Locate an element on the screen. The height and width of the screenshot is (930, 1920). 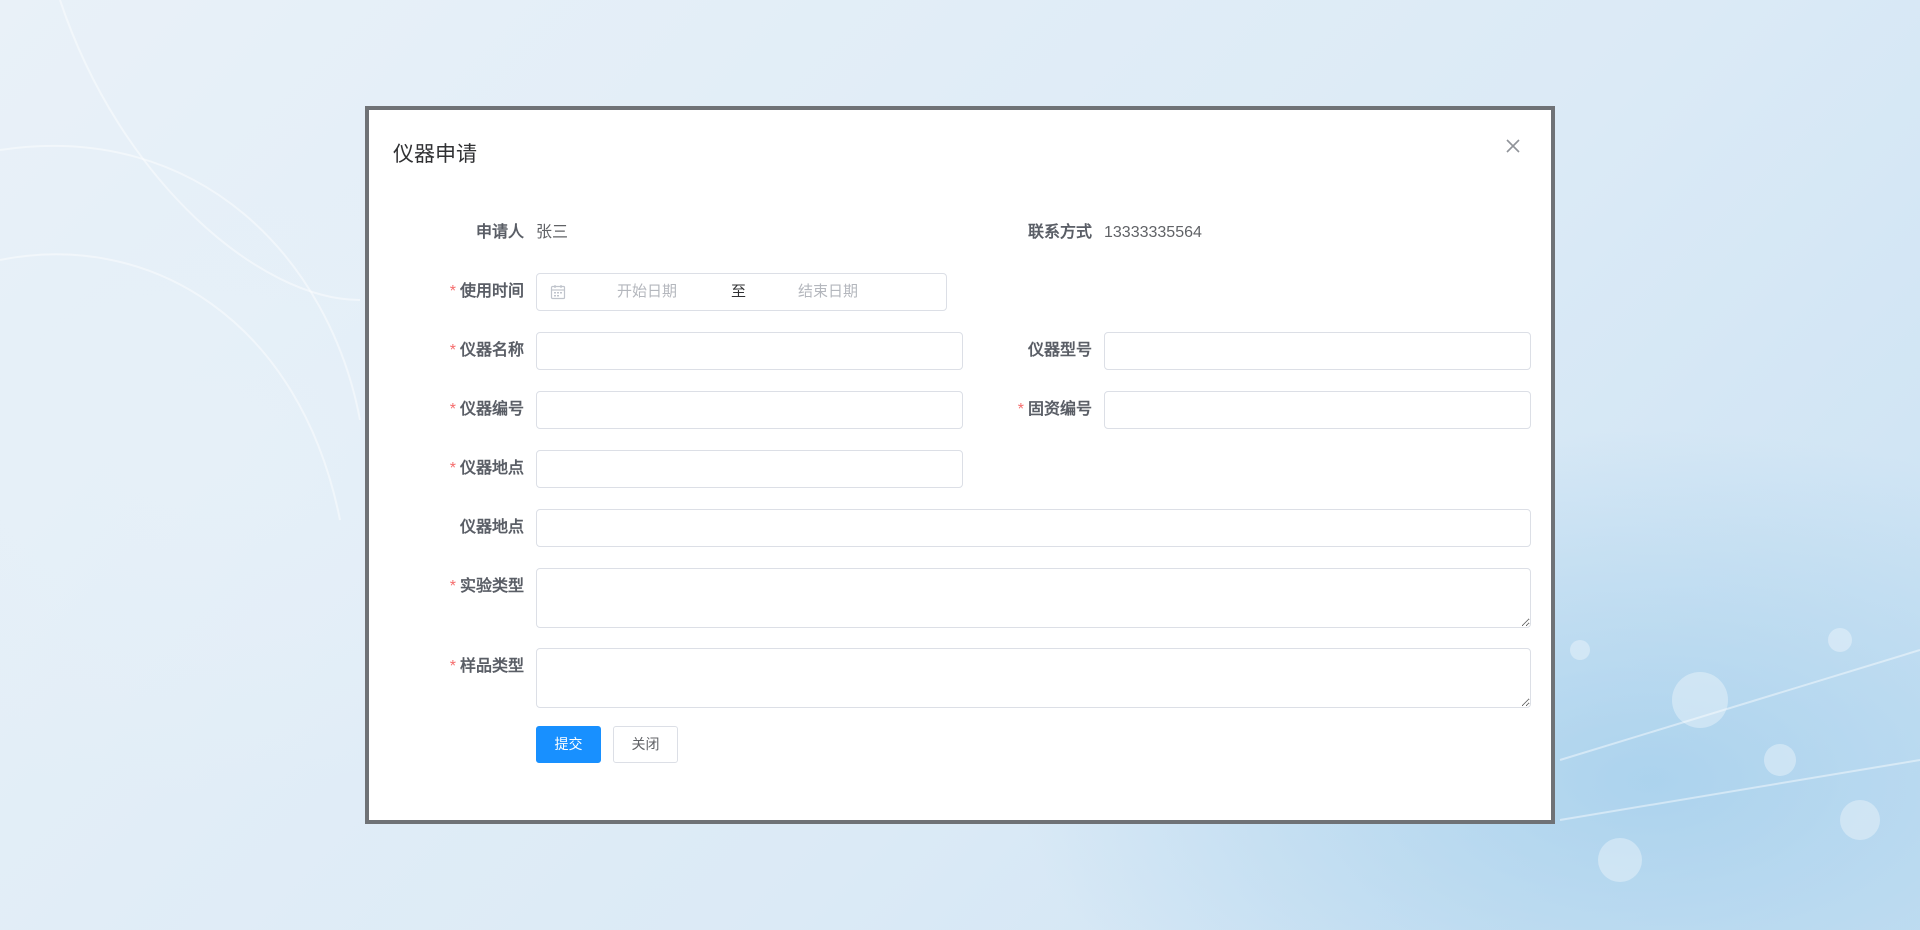
instrument-location-input is located at coordinates (749, 469).